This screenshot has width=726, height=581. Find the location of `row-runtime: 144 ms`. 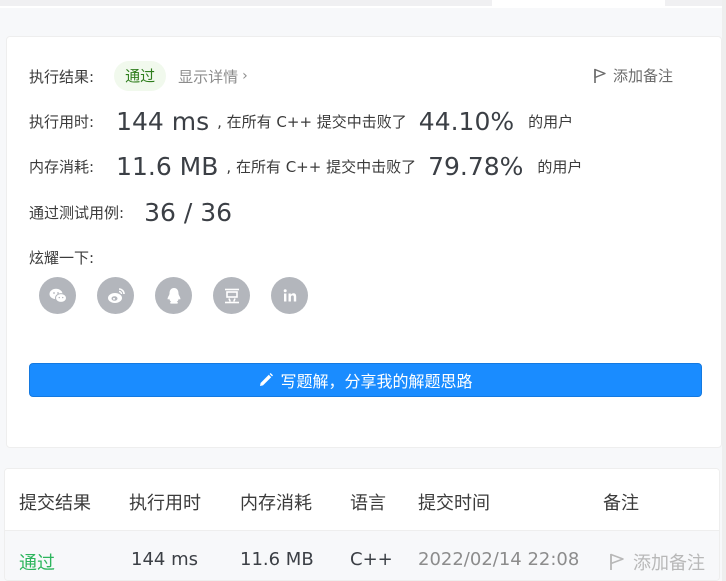

row-runtime: 144 ms is located at coordinates (164, 559).